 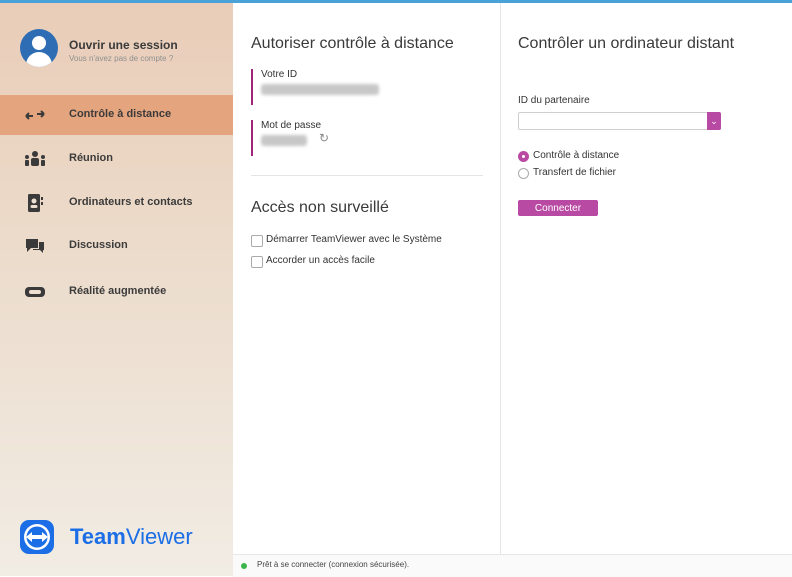 I want to click on teamviewer-logo: TeamViewer, so click(x=125, y=538).